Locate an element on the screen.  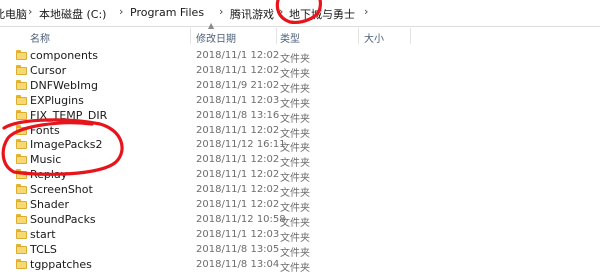
table-row: Cursor 2018/11/1 12:02 文件夹 is located at coordinates (300, 71).